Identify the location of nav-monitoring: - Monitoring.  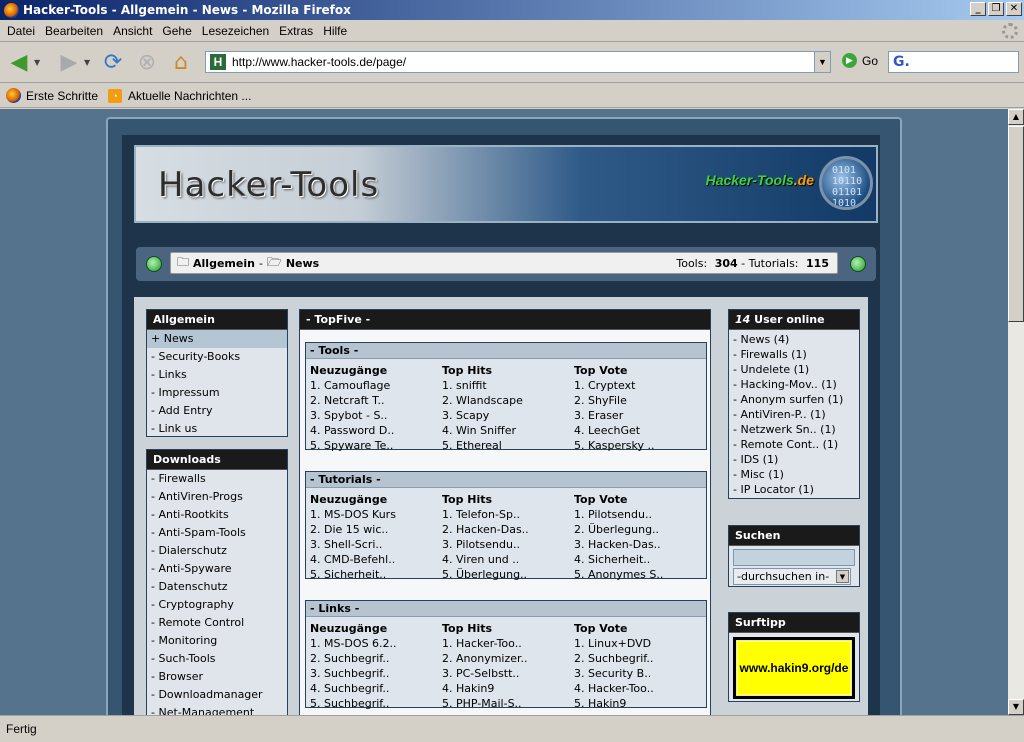
(217, 641).